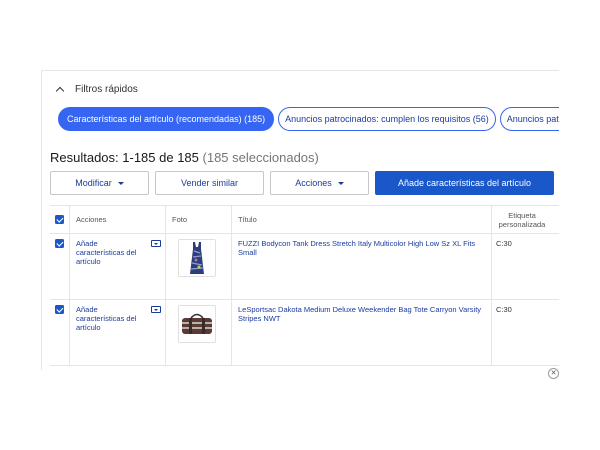  I want to click on results-selected: (185 seleccionados), so click(260, 157).